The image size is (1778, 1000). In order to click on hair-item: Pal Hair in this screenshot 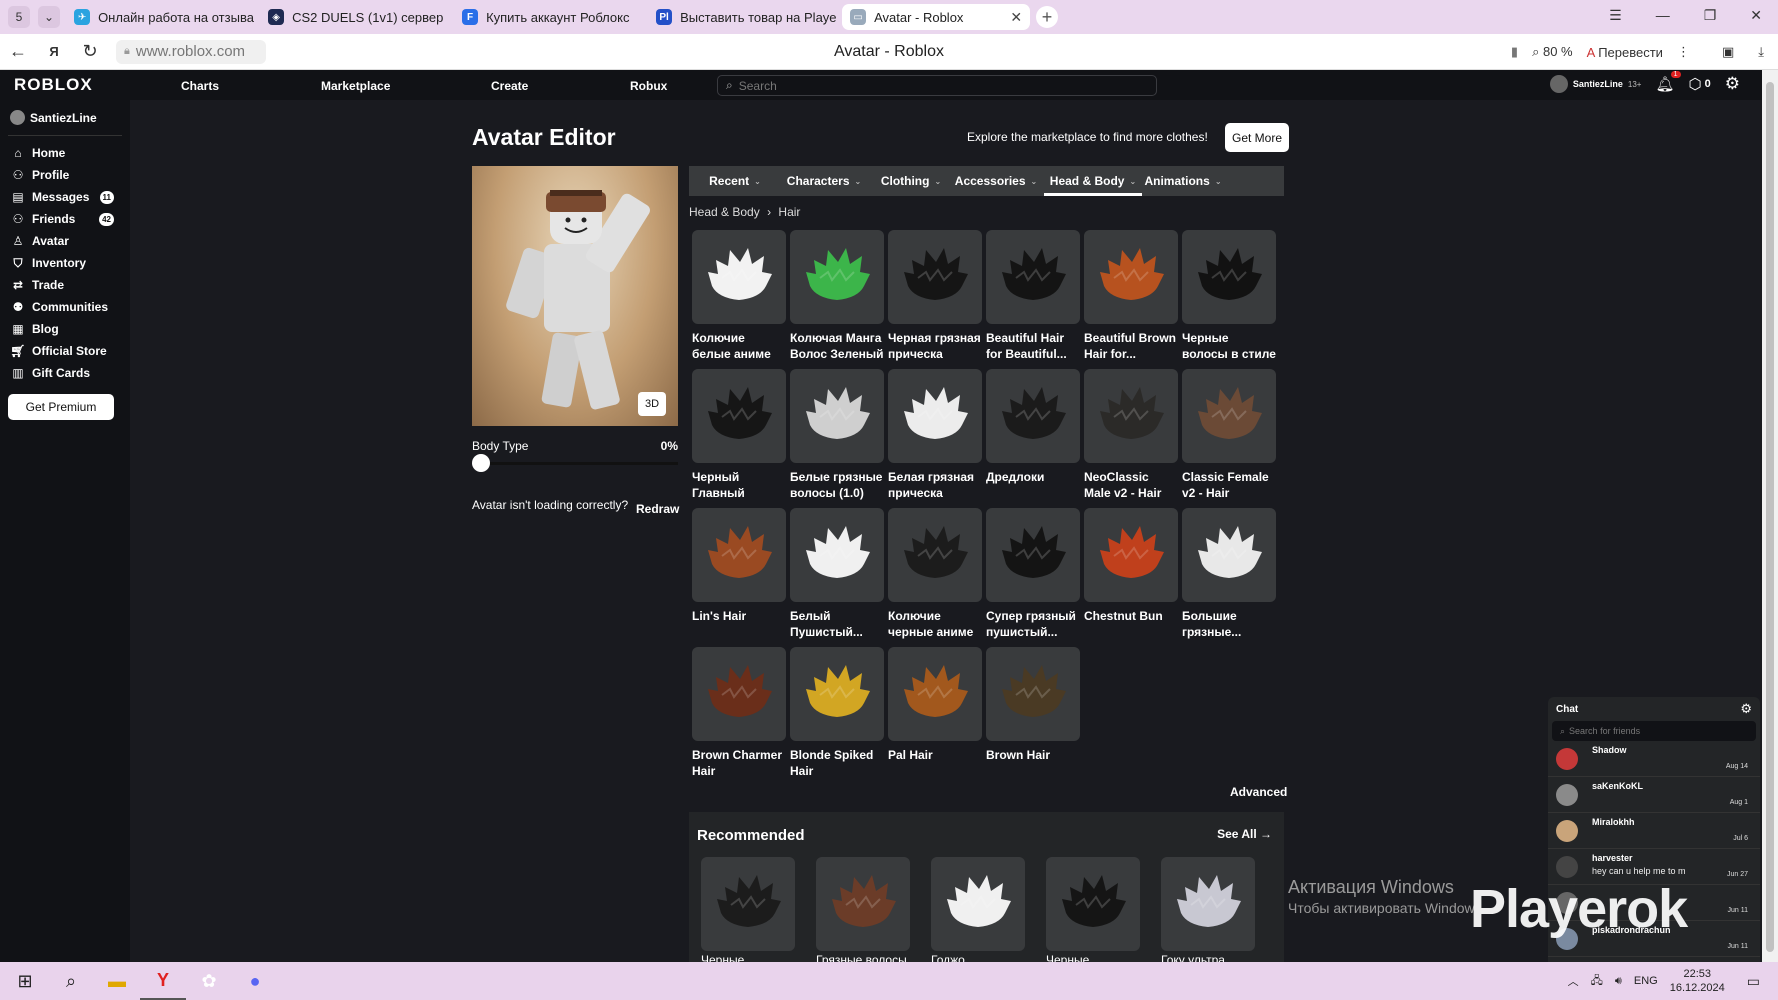, I will do `click(935, 713)`.